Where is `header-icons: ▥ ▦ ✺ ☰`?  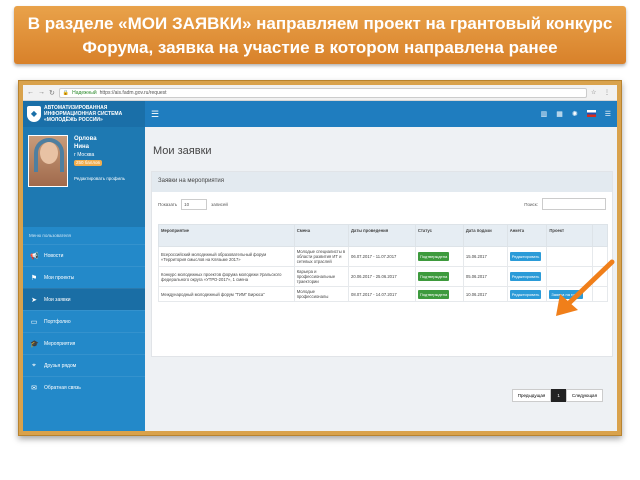 header-icons: ▥ ▦ ✺ ☰ is located at coordinates (579, 114).